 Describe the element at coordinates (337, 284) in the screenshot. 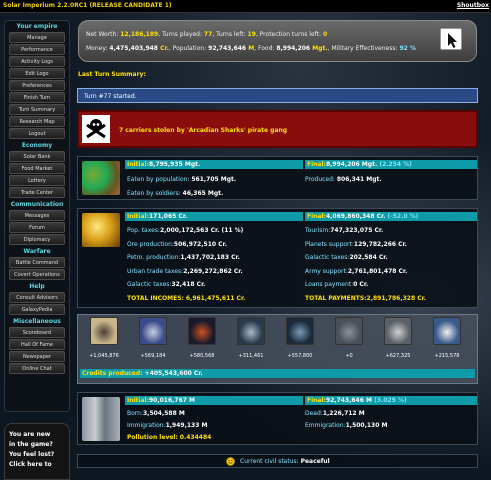

I see `money-right-row: Loans payment:0 Cr.` at that location.